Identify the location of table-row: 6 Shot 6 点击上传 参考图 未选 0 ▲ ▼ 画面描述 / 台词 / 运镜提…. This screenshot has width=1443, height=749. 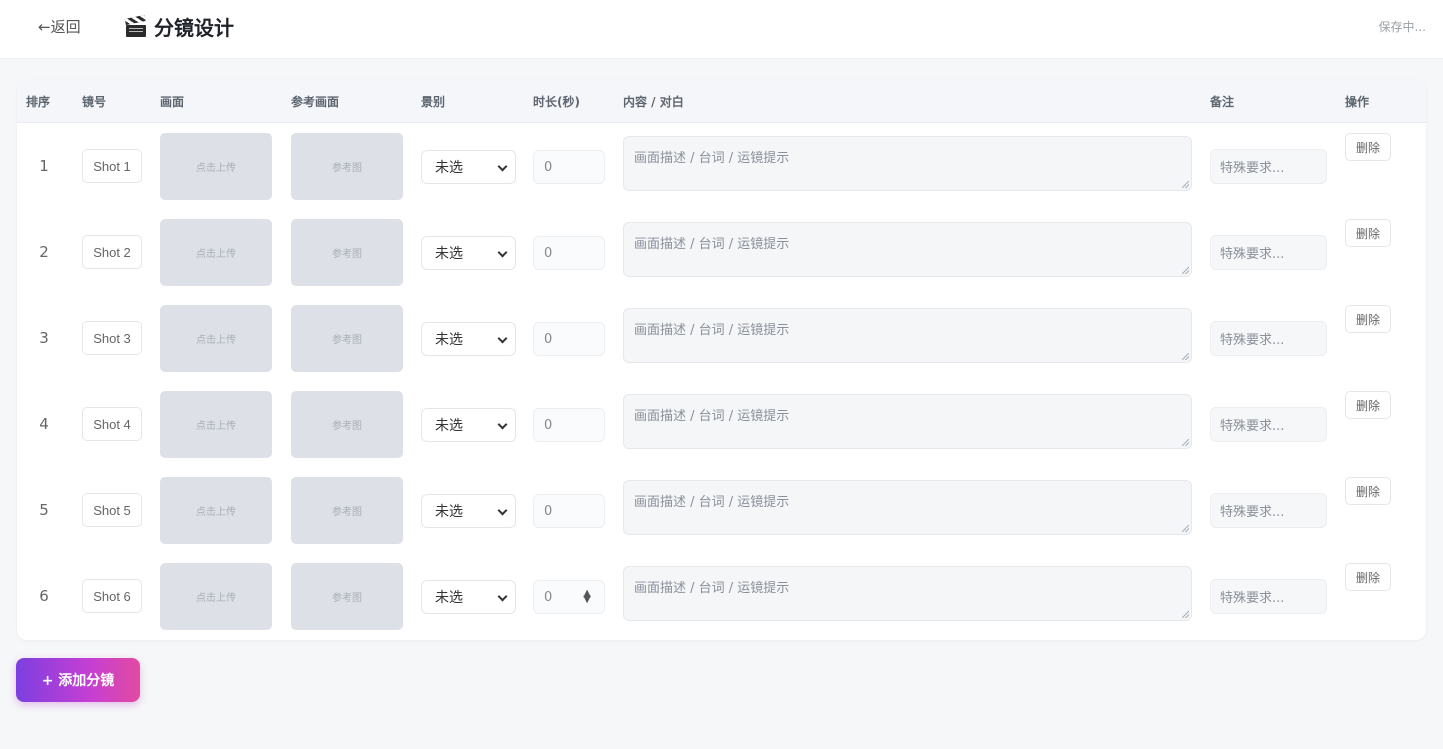
(721, 596).